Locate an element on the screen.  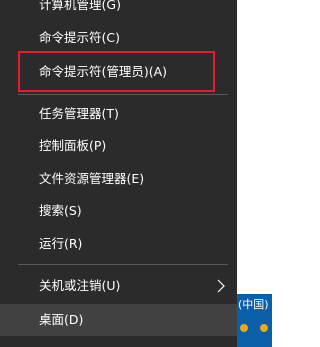
menu-item-computer-management: 计算机管理(G) is located at coordinates (118, 10).